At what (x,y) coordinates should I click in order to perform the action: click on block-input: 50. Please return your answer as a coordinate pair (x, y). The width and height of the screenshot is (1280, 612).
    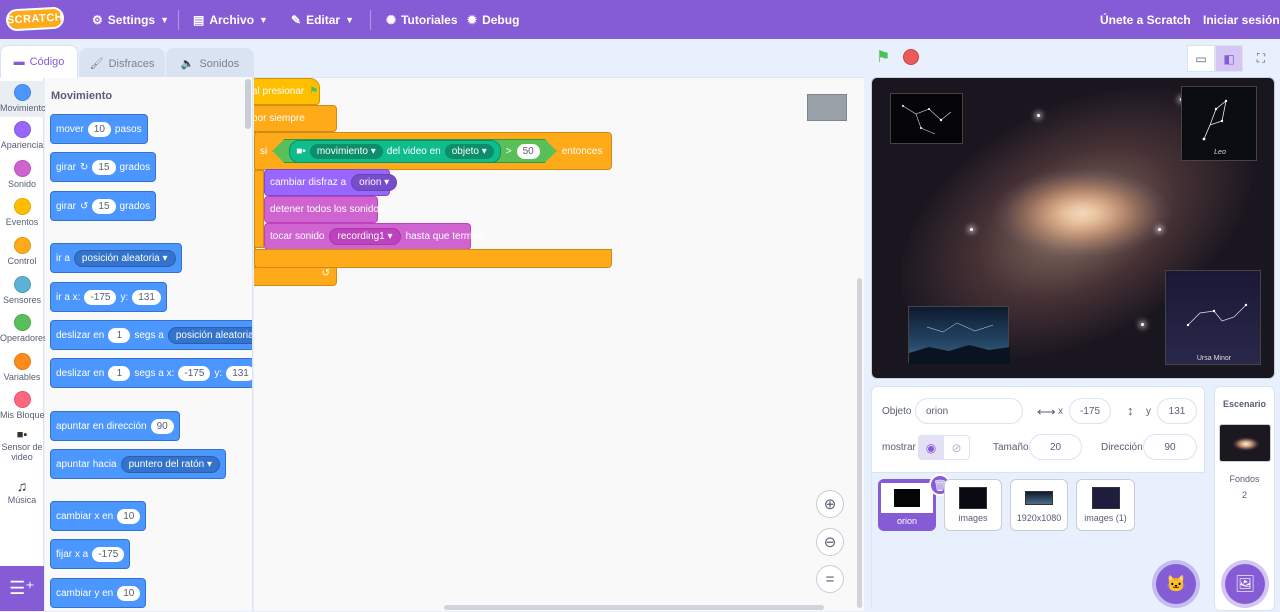
    Looking at the image, I should click on (528, 151).